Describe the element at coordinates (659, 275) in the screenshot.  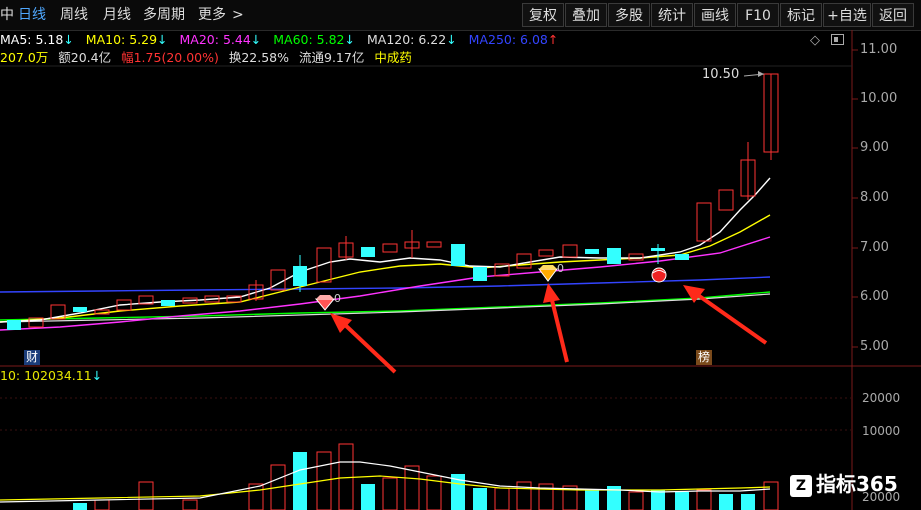
I see `ball-icon` at that location.